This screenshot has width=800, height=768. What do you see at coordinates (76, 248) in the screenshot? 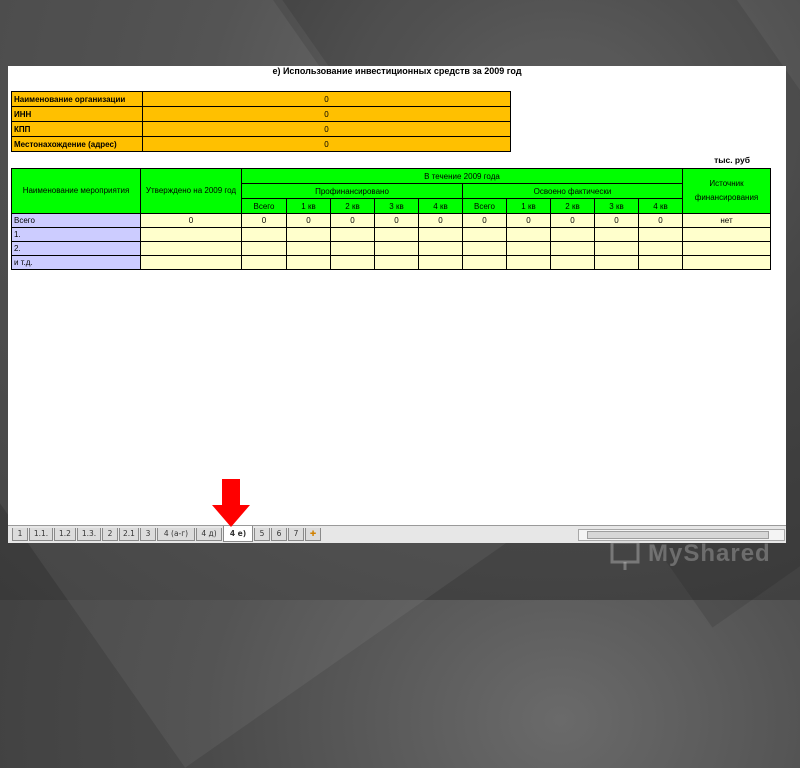
I see `row-name-cell: 2.` at bounding box center [76, 248].